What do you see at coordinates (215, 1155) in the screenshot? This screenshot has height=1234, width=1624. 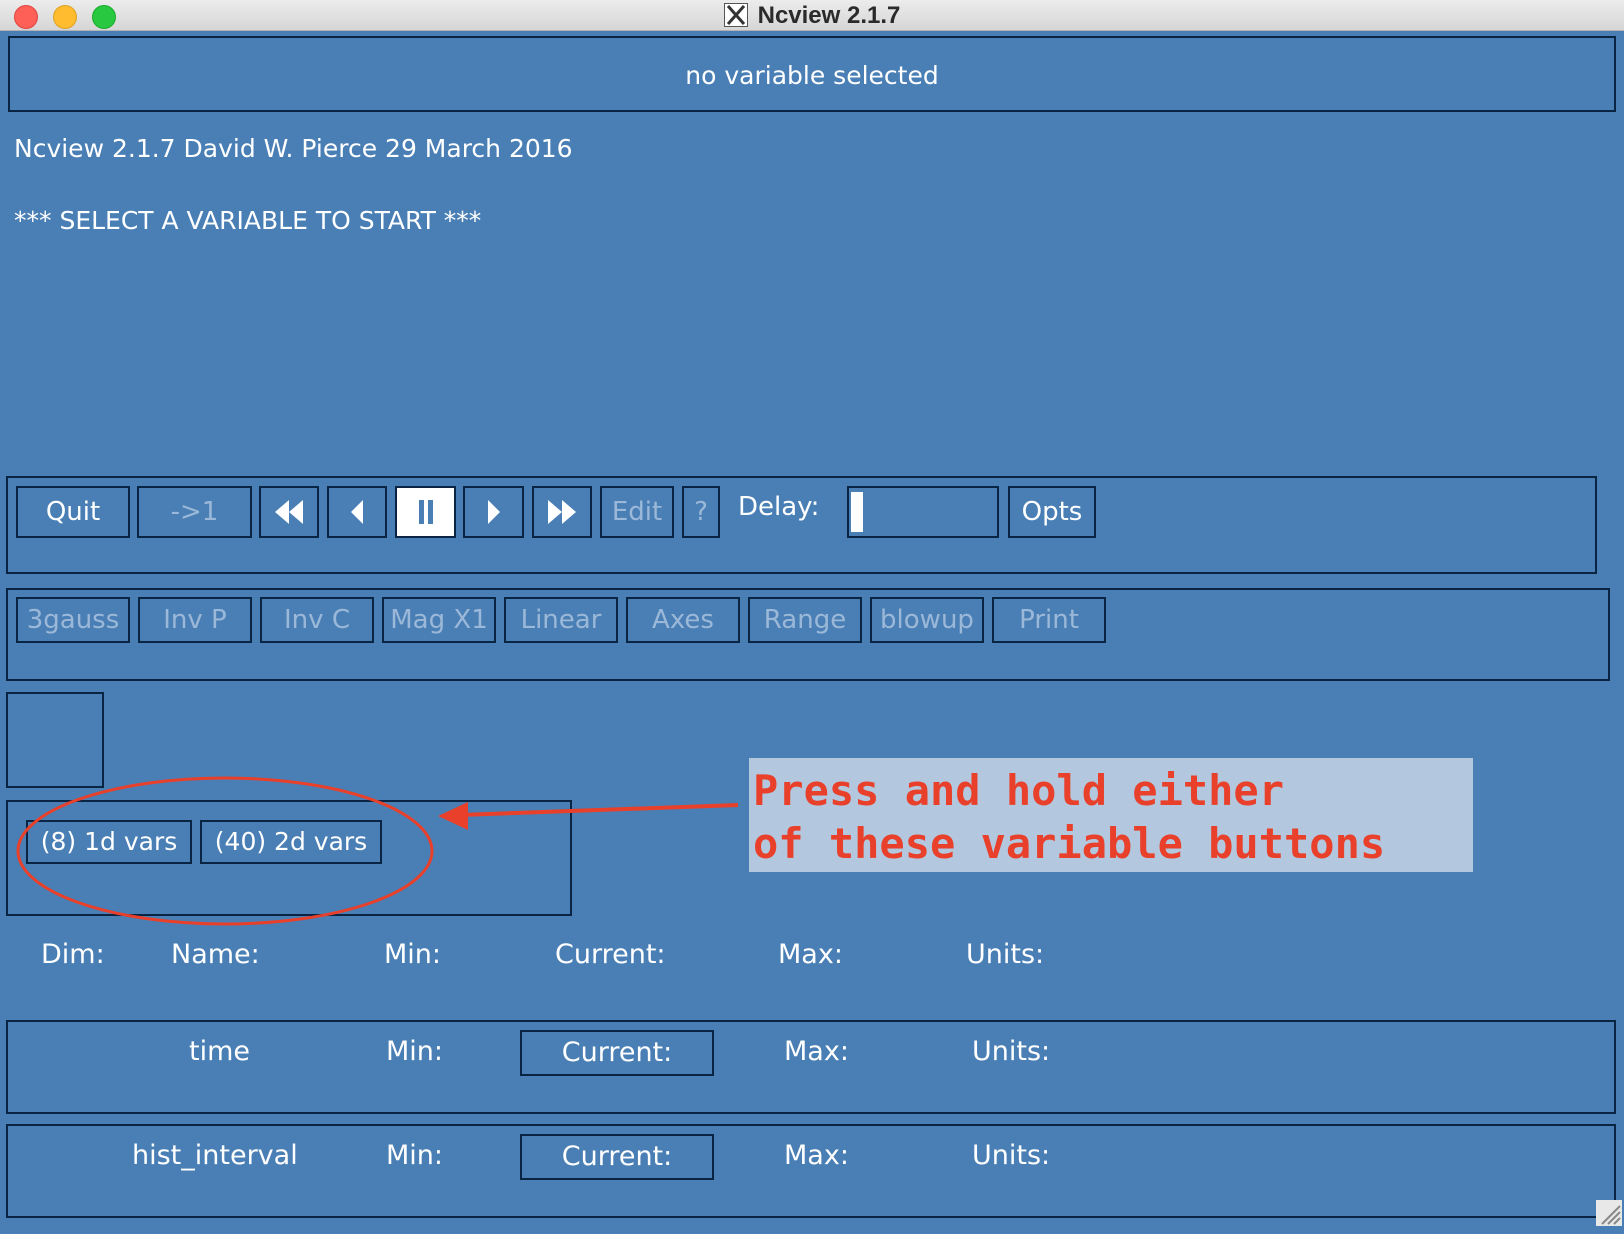 I see `dim-name-hist-interval: hist_interval` at bounding box center [215, 1155].